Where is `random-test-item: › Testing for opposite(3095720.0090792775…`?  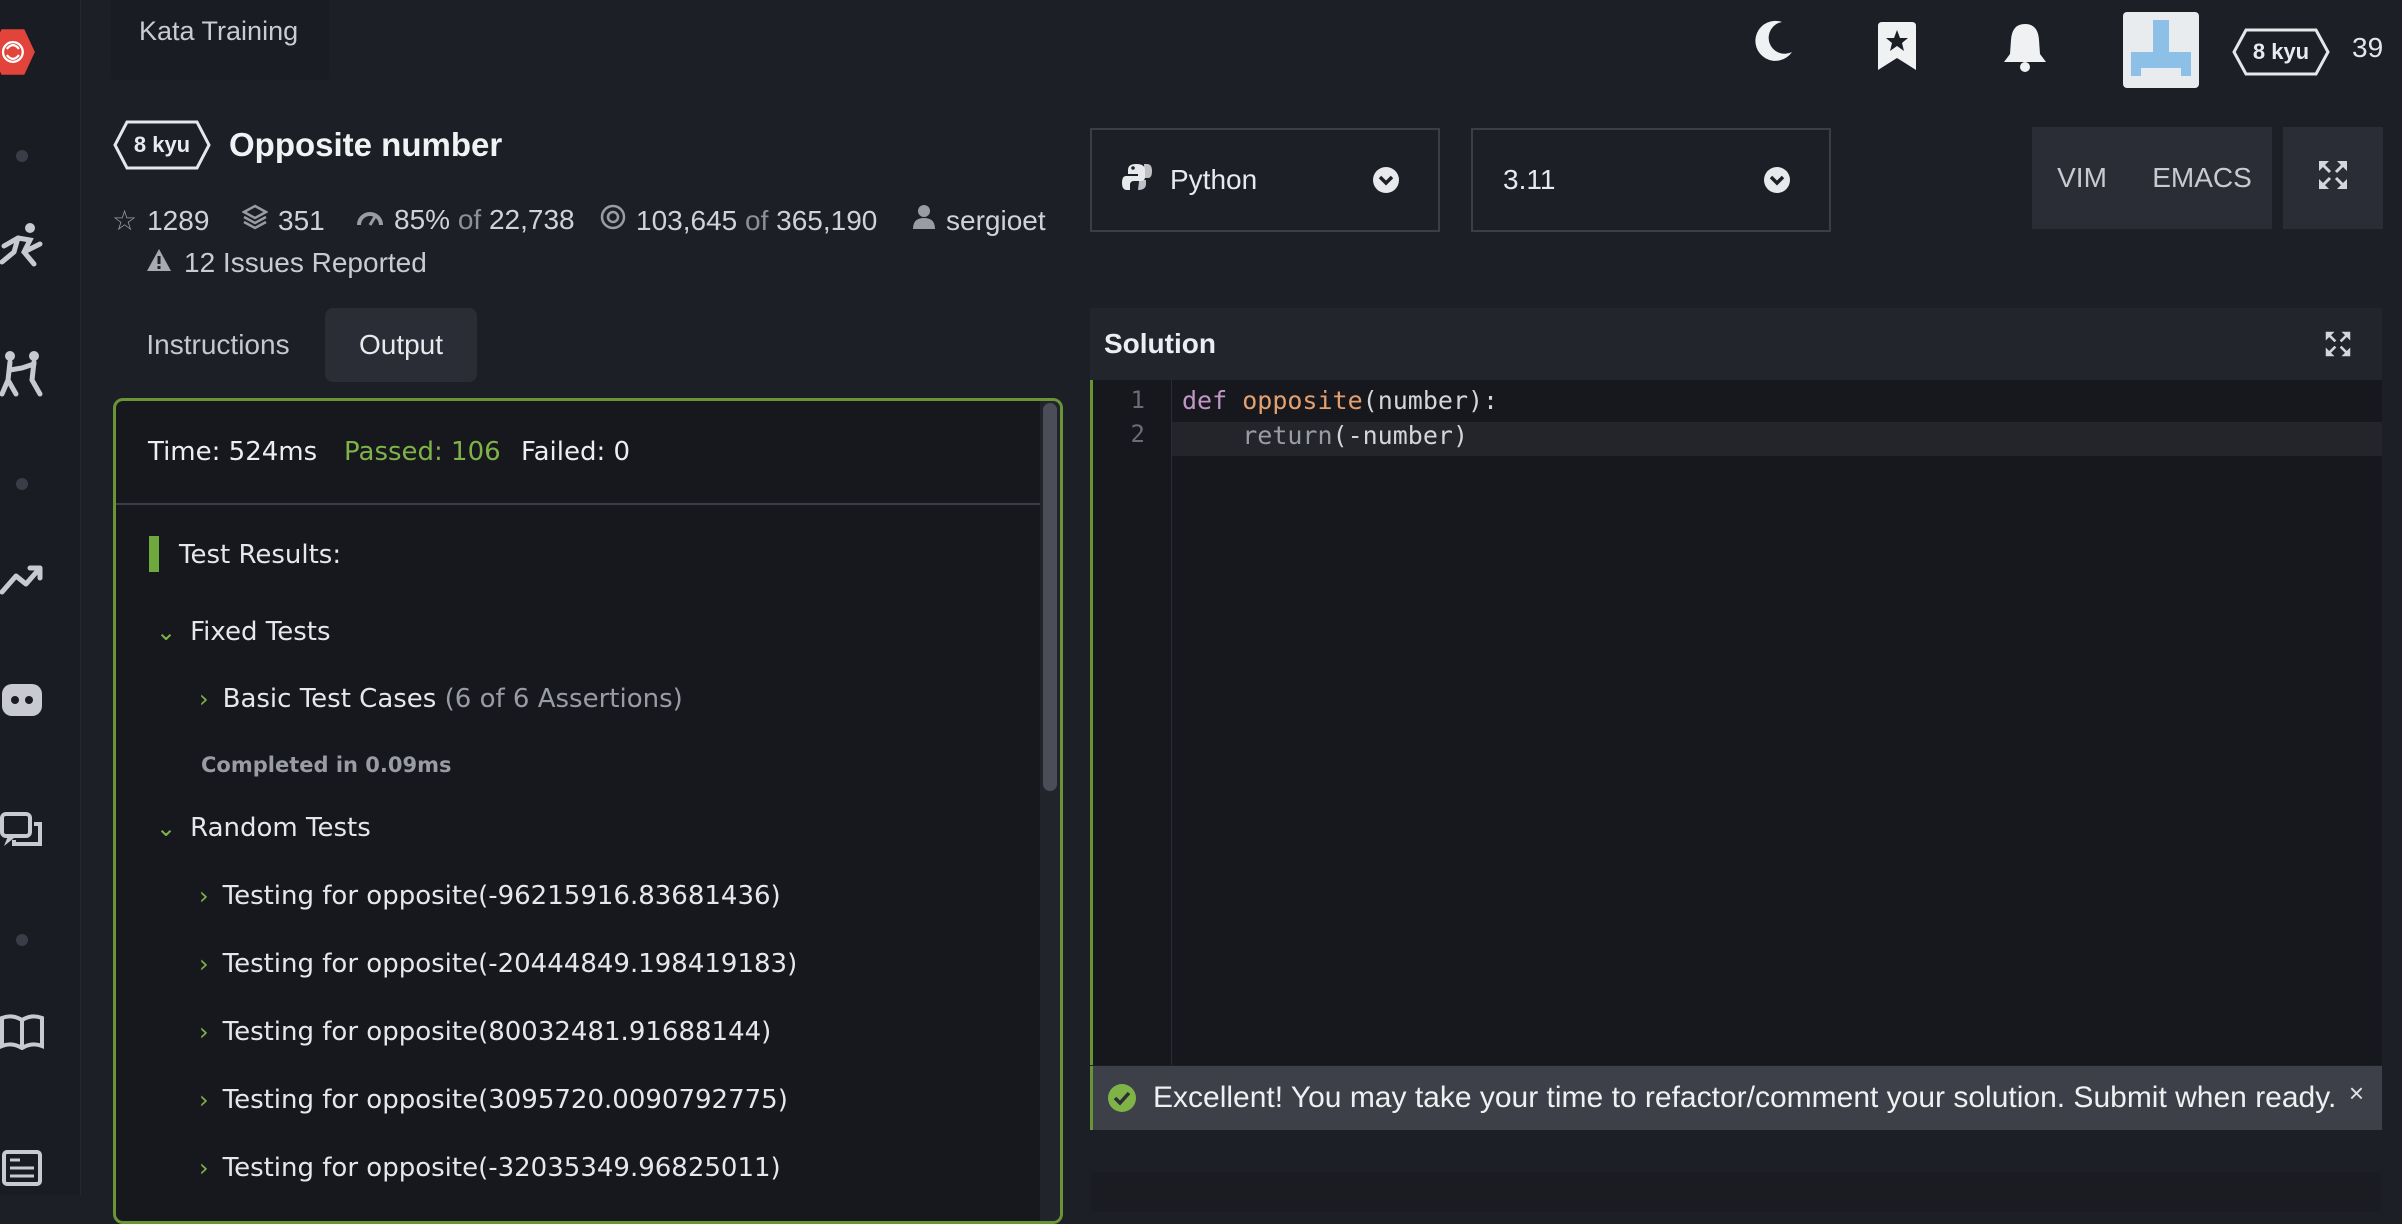
random-test-item: › Testing for opposite(3095720.0090792775… is located at coordinates (493, 1100).